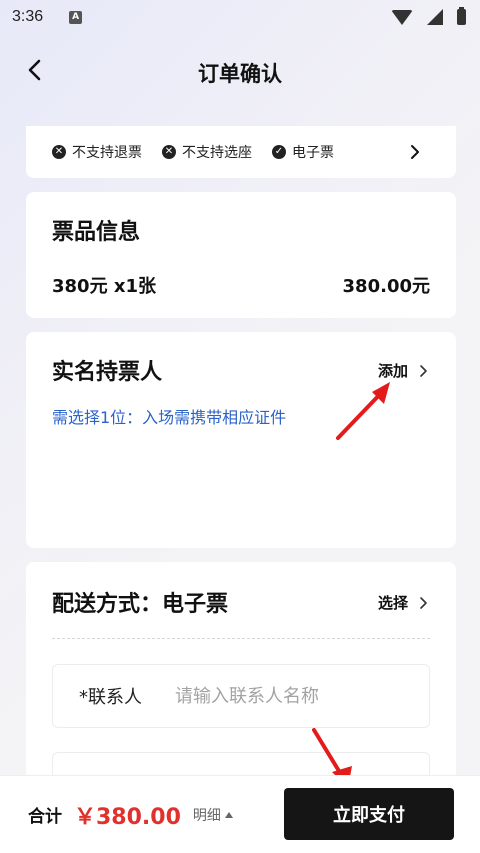 Image resolution: width=480 pixels, height=853 pixels. I want to click on total-amount: ￥380.00, so click(127, 817).